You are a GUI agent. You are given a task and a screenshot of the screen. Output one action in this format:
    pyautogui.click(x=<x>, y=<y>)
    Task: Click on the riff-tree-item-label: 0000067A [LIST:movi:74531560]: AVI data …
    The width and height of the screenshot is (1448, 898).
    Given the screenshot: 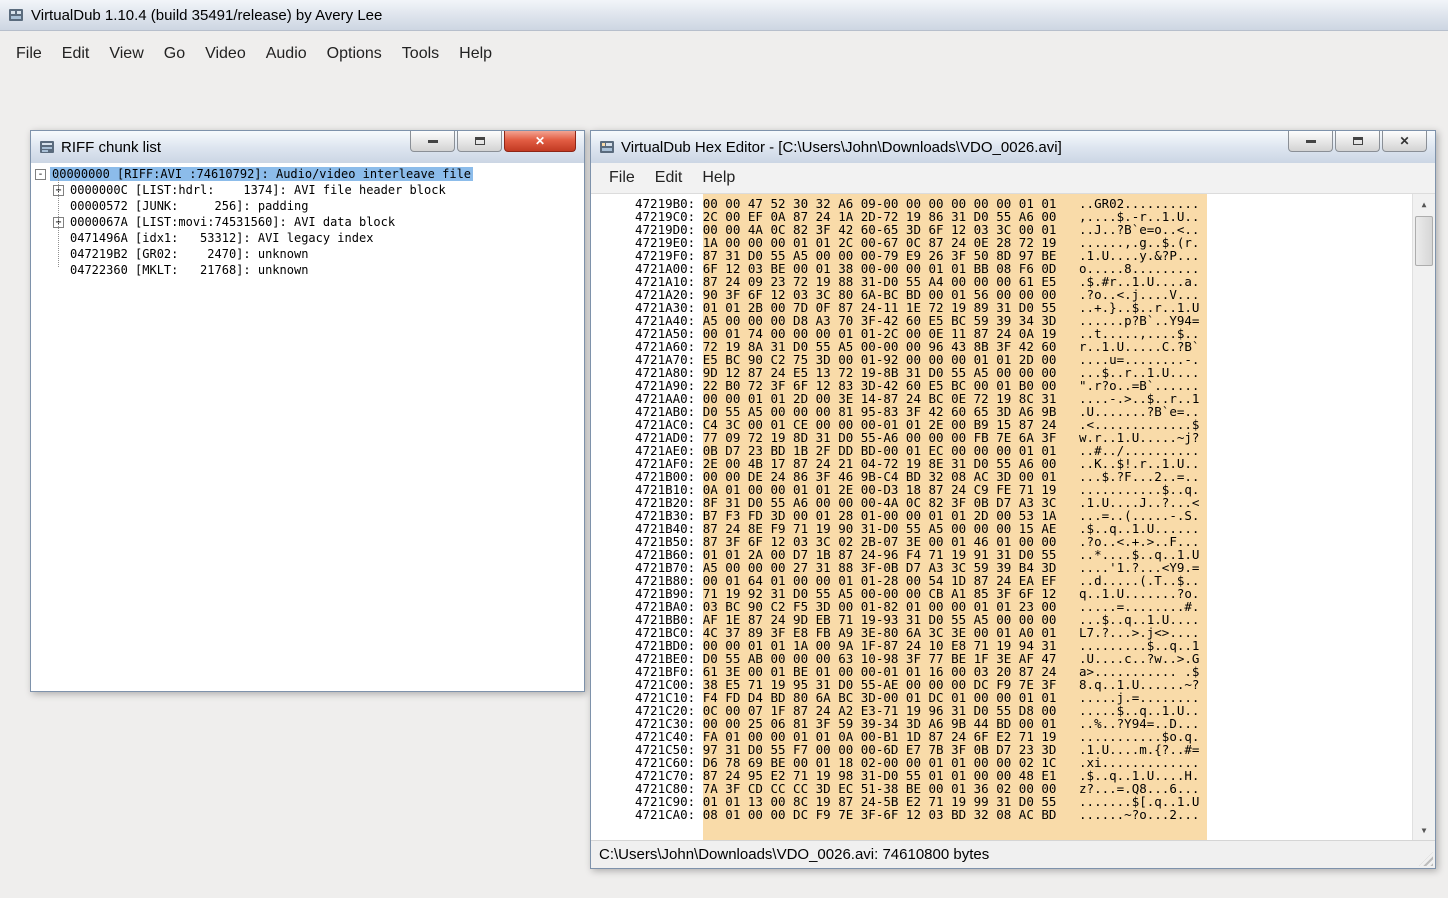 What is the action you would take?
    pyautogui.click(x=232, y=222)
    